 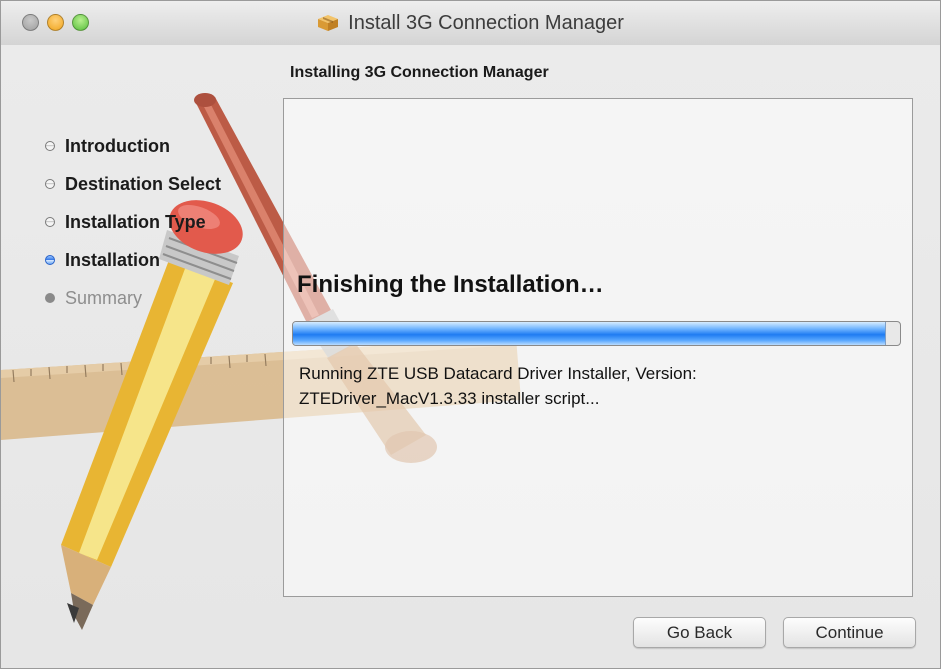 I want to click on step-label: Installation Type, so click(x=135, y=221).